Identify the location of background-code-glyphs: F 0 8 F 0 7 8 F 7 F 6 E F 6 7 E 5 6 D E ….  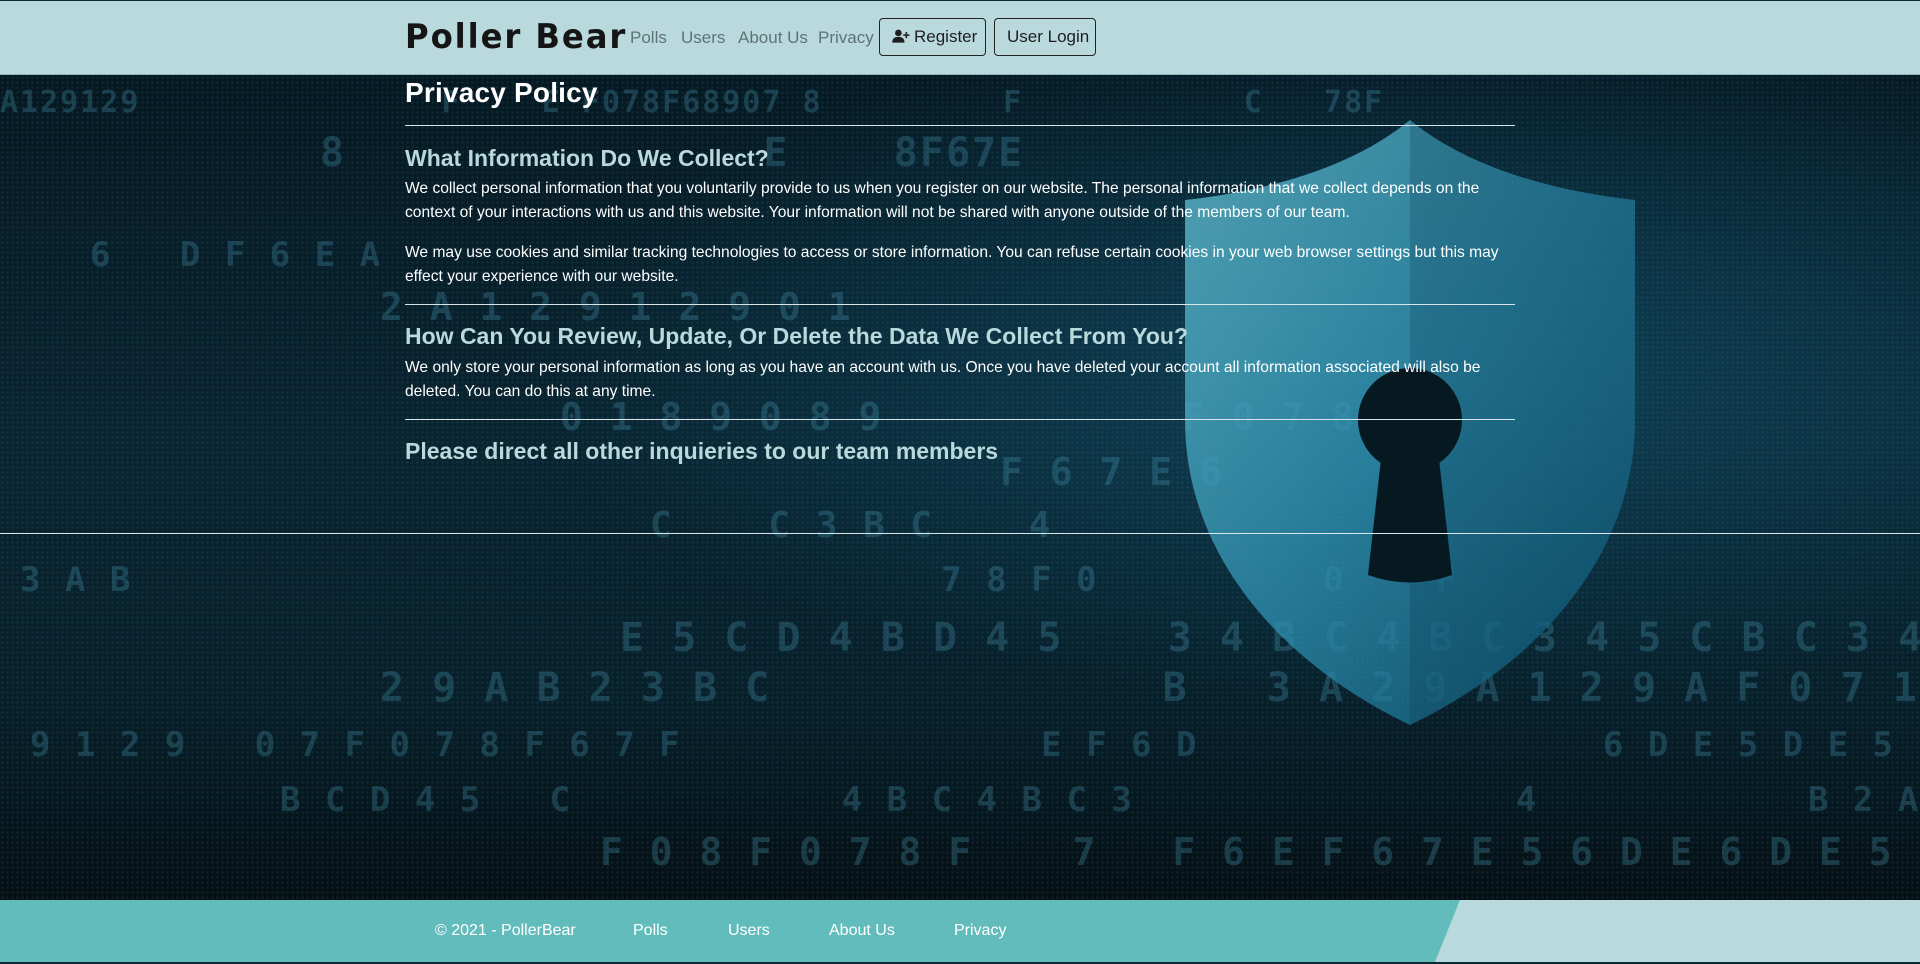
(1247, 852).